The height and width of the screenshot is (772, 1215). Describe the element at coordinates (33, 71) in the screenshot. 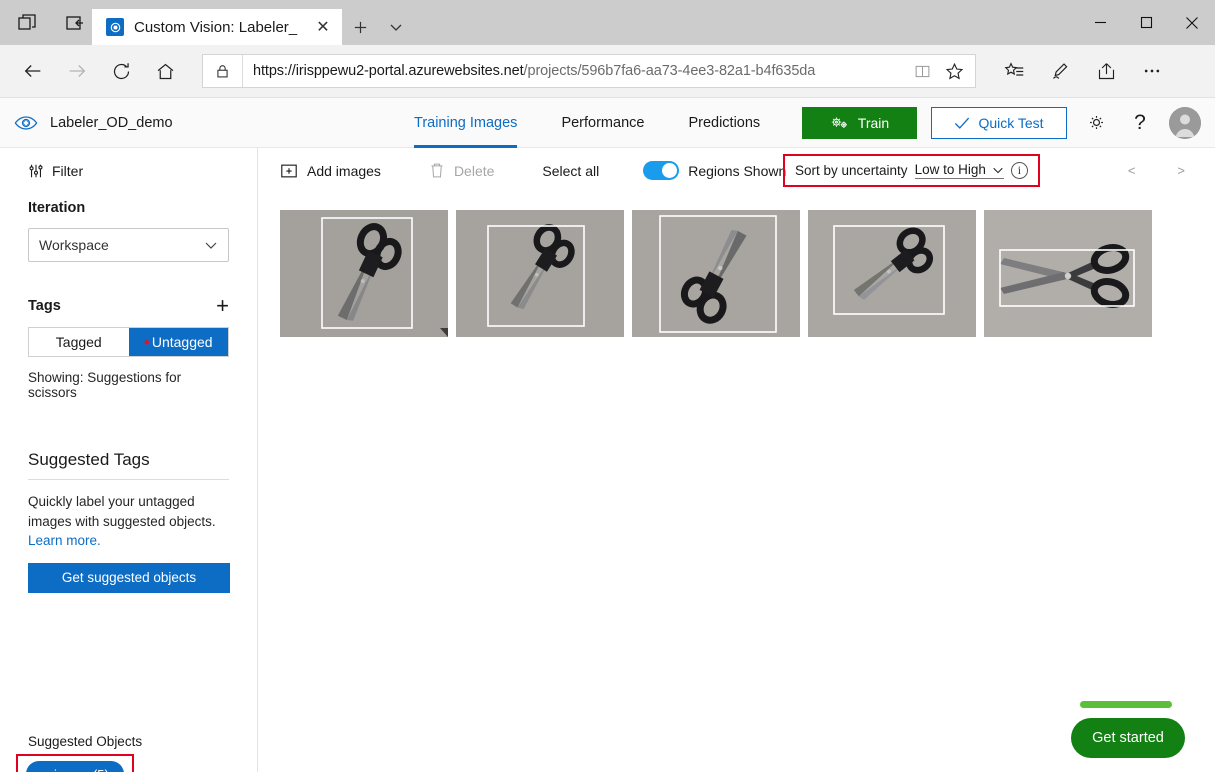

I see `back-button` at that location.